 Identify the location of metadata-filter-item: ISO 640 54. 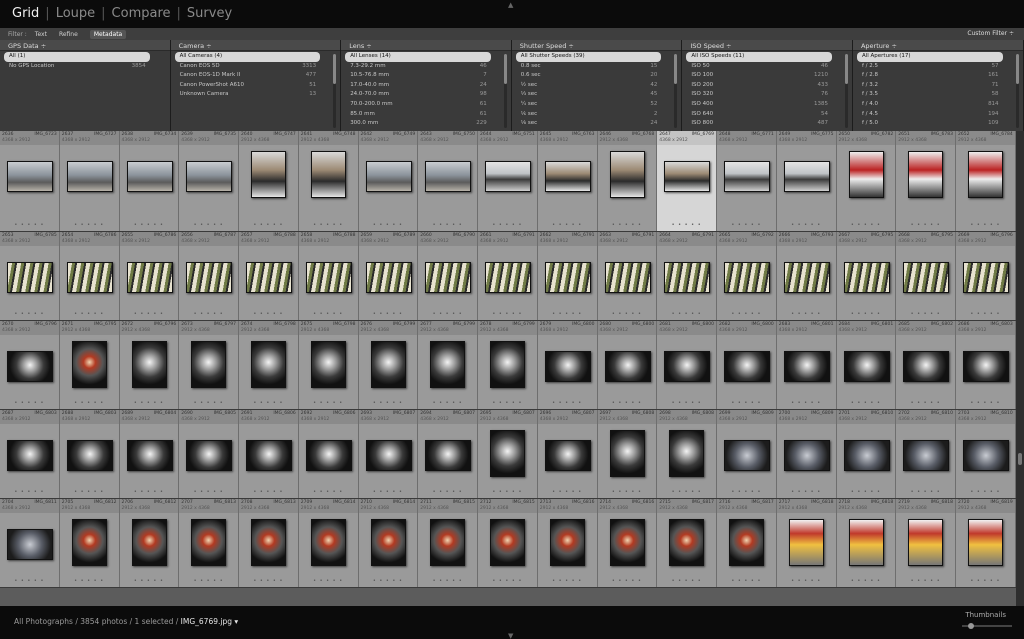
(767, 115).